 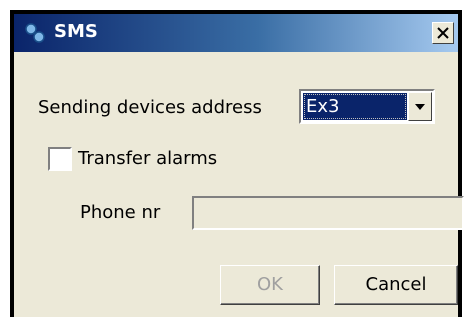 I want to click on close-button, so click(x=443, y=33).